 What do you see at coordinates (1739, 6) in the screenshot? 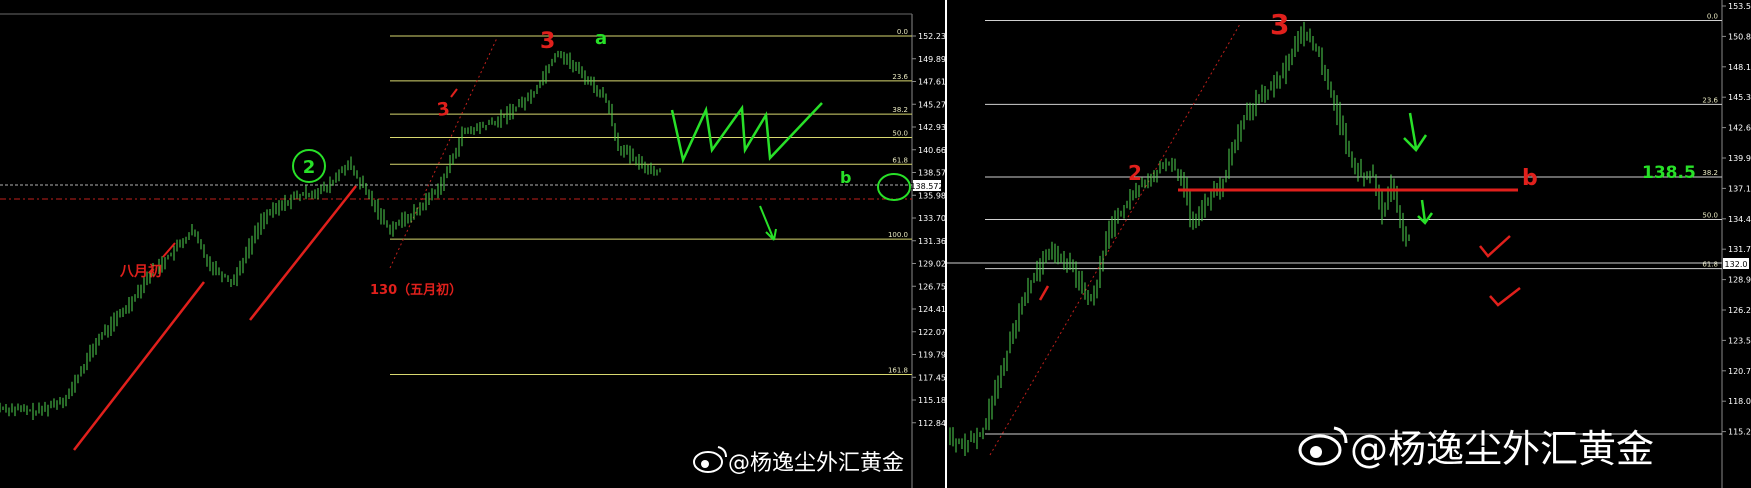
I see `right-axis-tick-label: 153.5` at bounding box center [1739, 6].